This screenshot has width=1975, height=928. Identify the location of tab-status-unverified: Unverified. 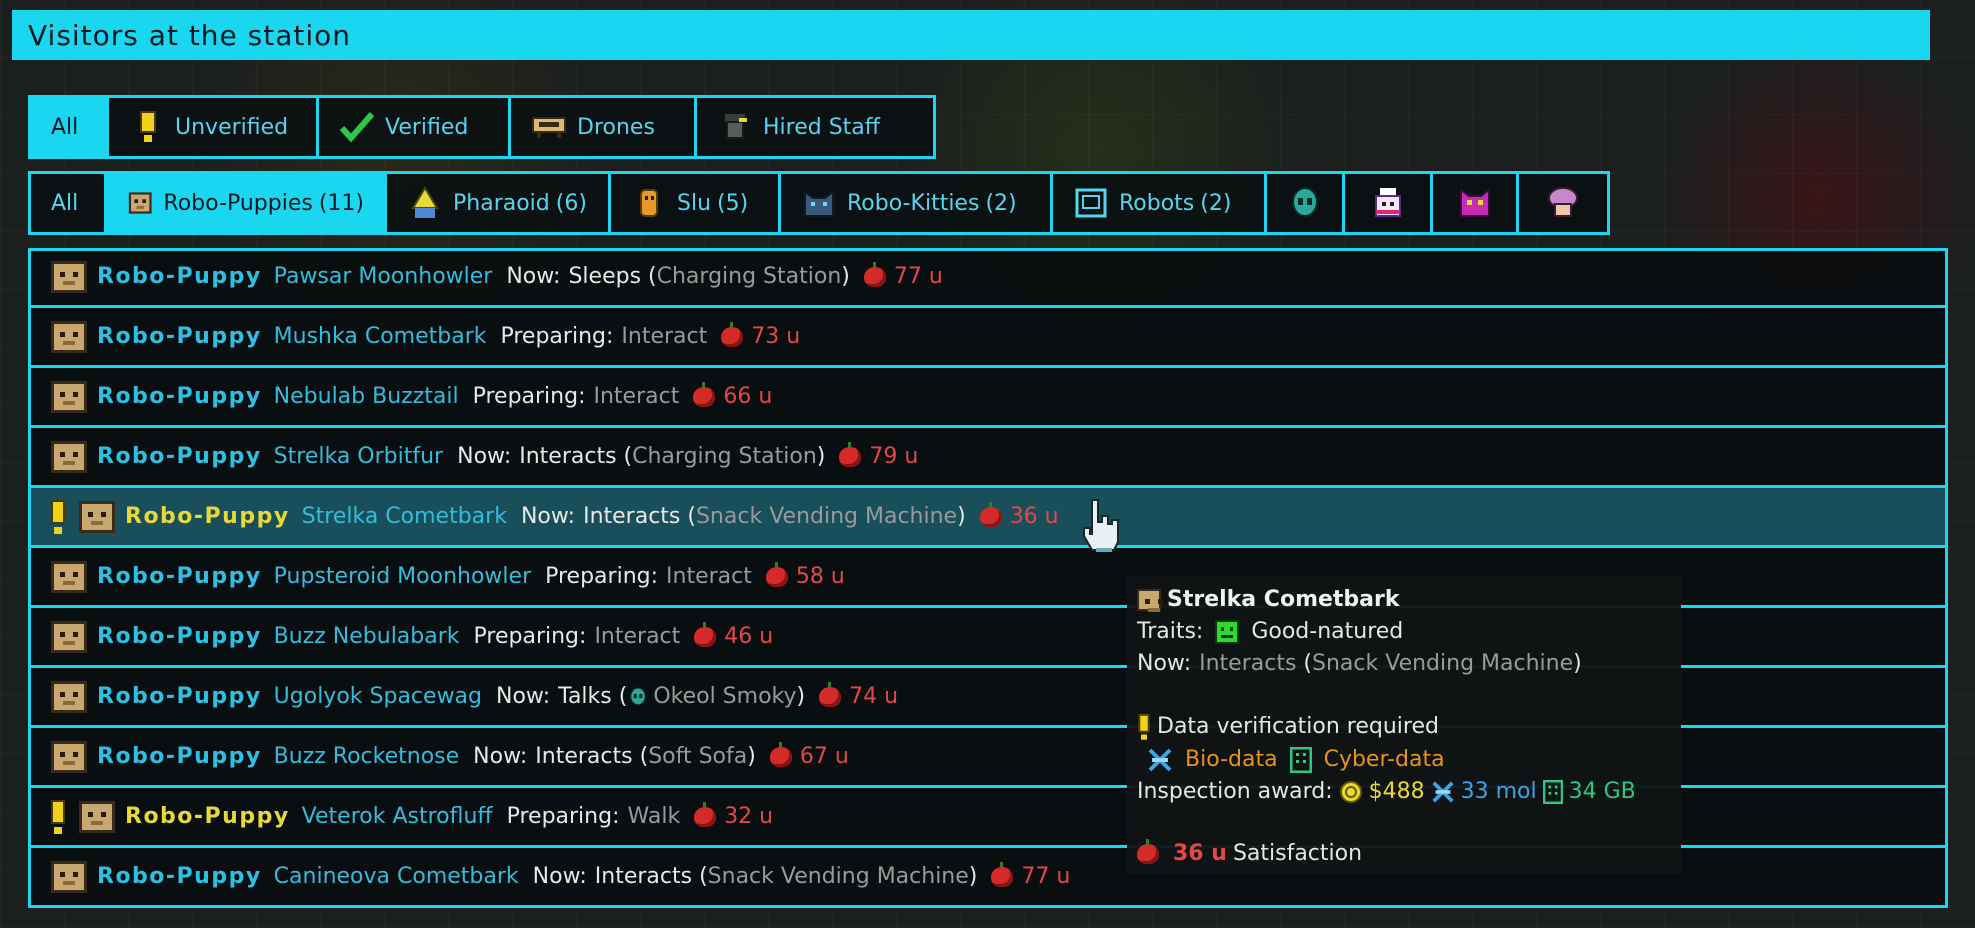
(214, 127).